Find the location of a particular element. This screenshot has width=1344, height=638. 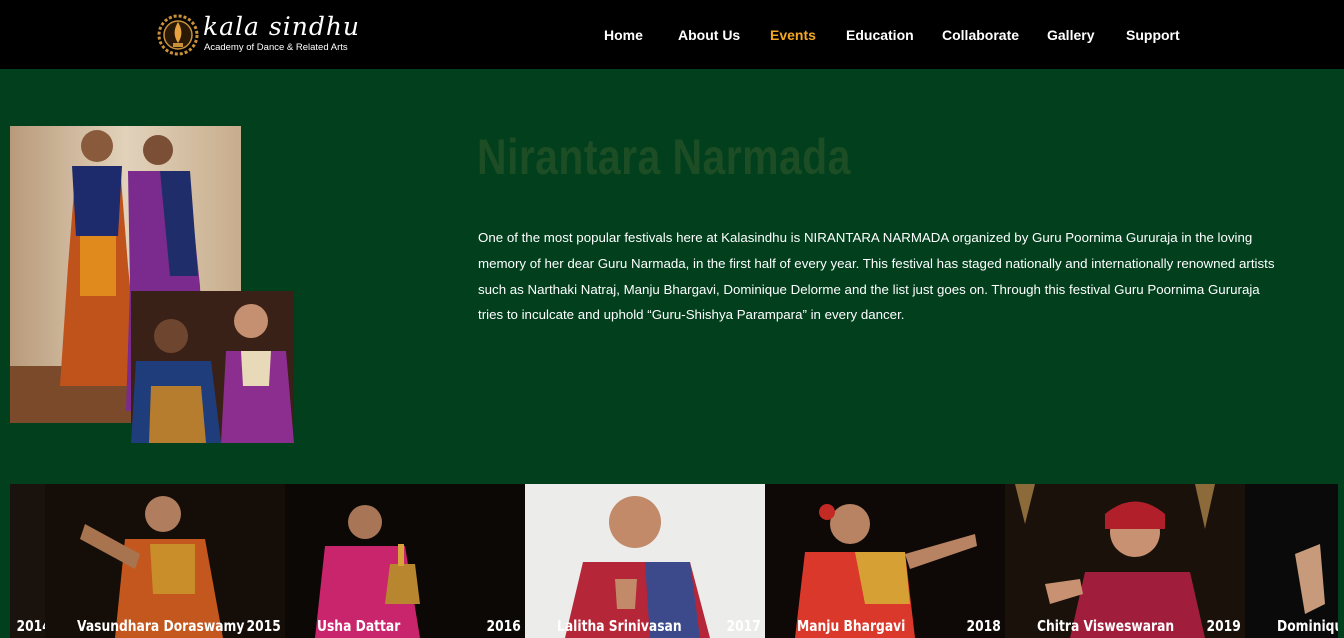

gallery-card: Vasundhara Doraswamy 2015 is located at coordinates (165, 561).